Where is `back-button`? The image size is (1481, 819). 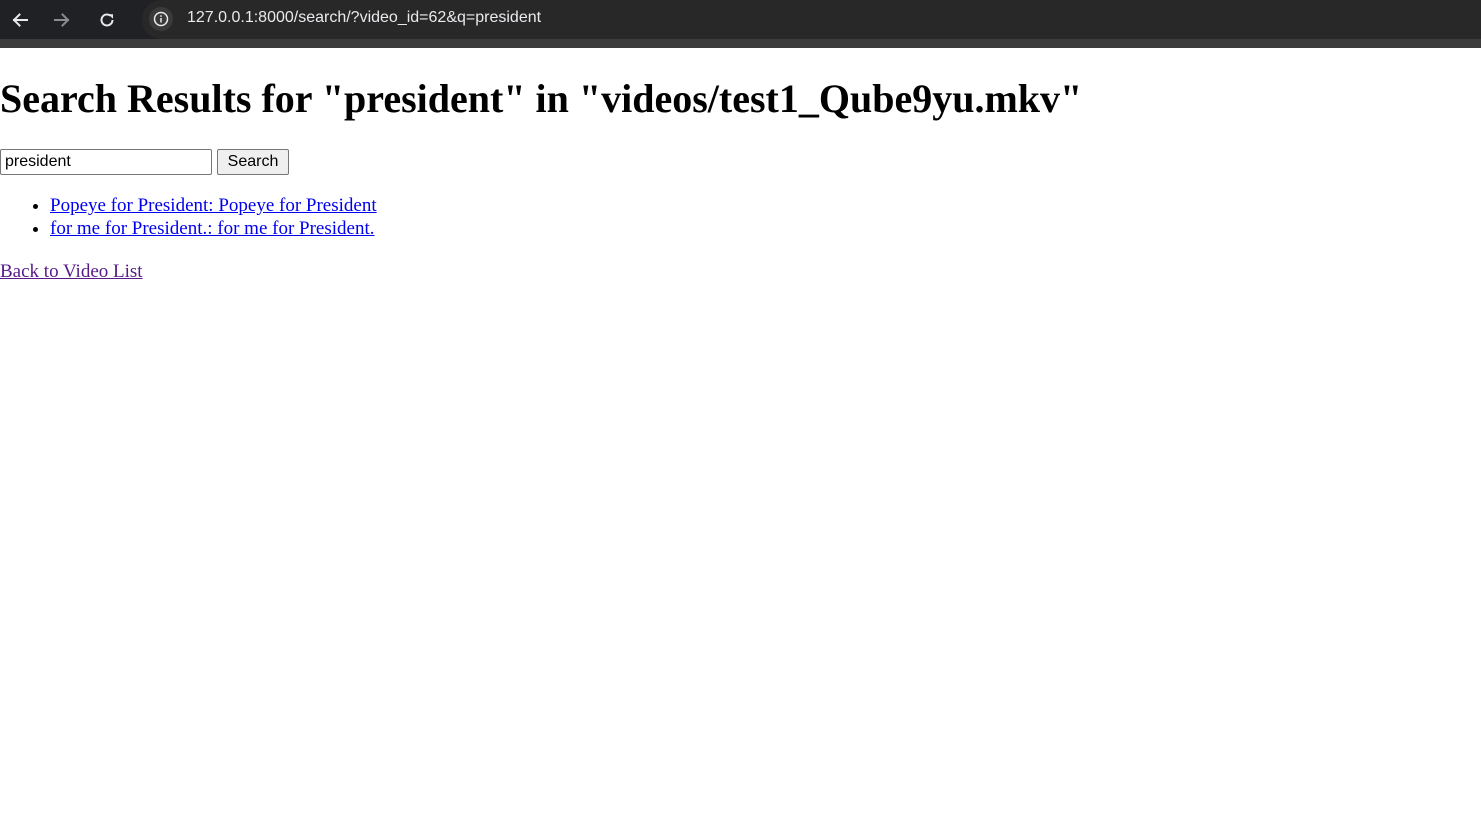 back-button is located at coordinates (20, 19).